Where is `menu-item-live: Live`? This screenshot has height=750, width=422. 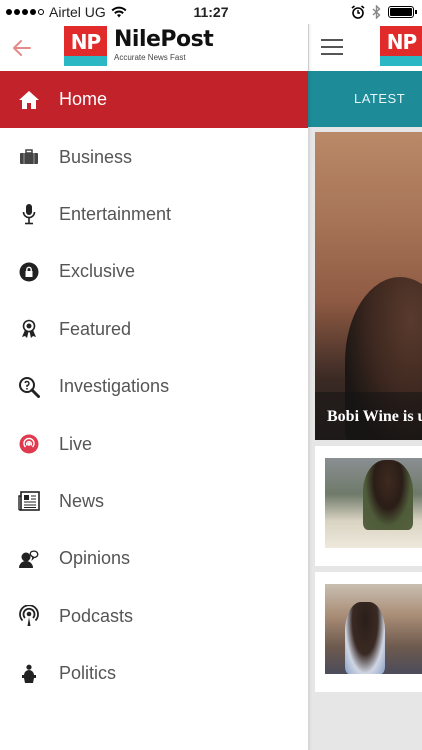 menu-item-live: Live is located at coordinates (154, 443).